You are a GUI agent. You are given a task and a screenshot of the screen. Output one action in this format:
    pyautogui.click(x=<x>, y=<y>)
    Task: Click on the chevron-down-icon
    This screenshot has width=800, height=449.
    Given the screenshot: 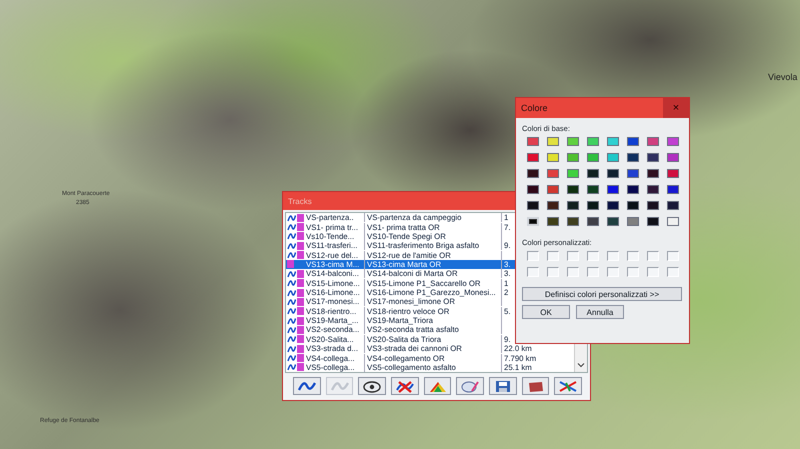 What is the action you would take?
    pyautogui.click(x=581, y=365)
    